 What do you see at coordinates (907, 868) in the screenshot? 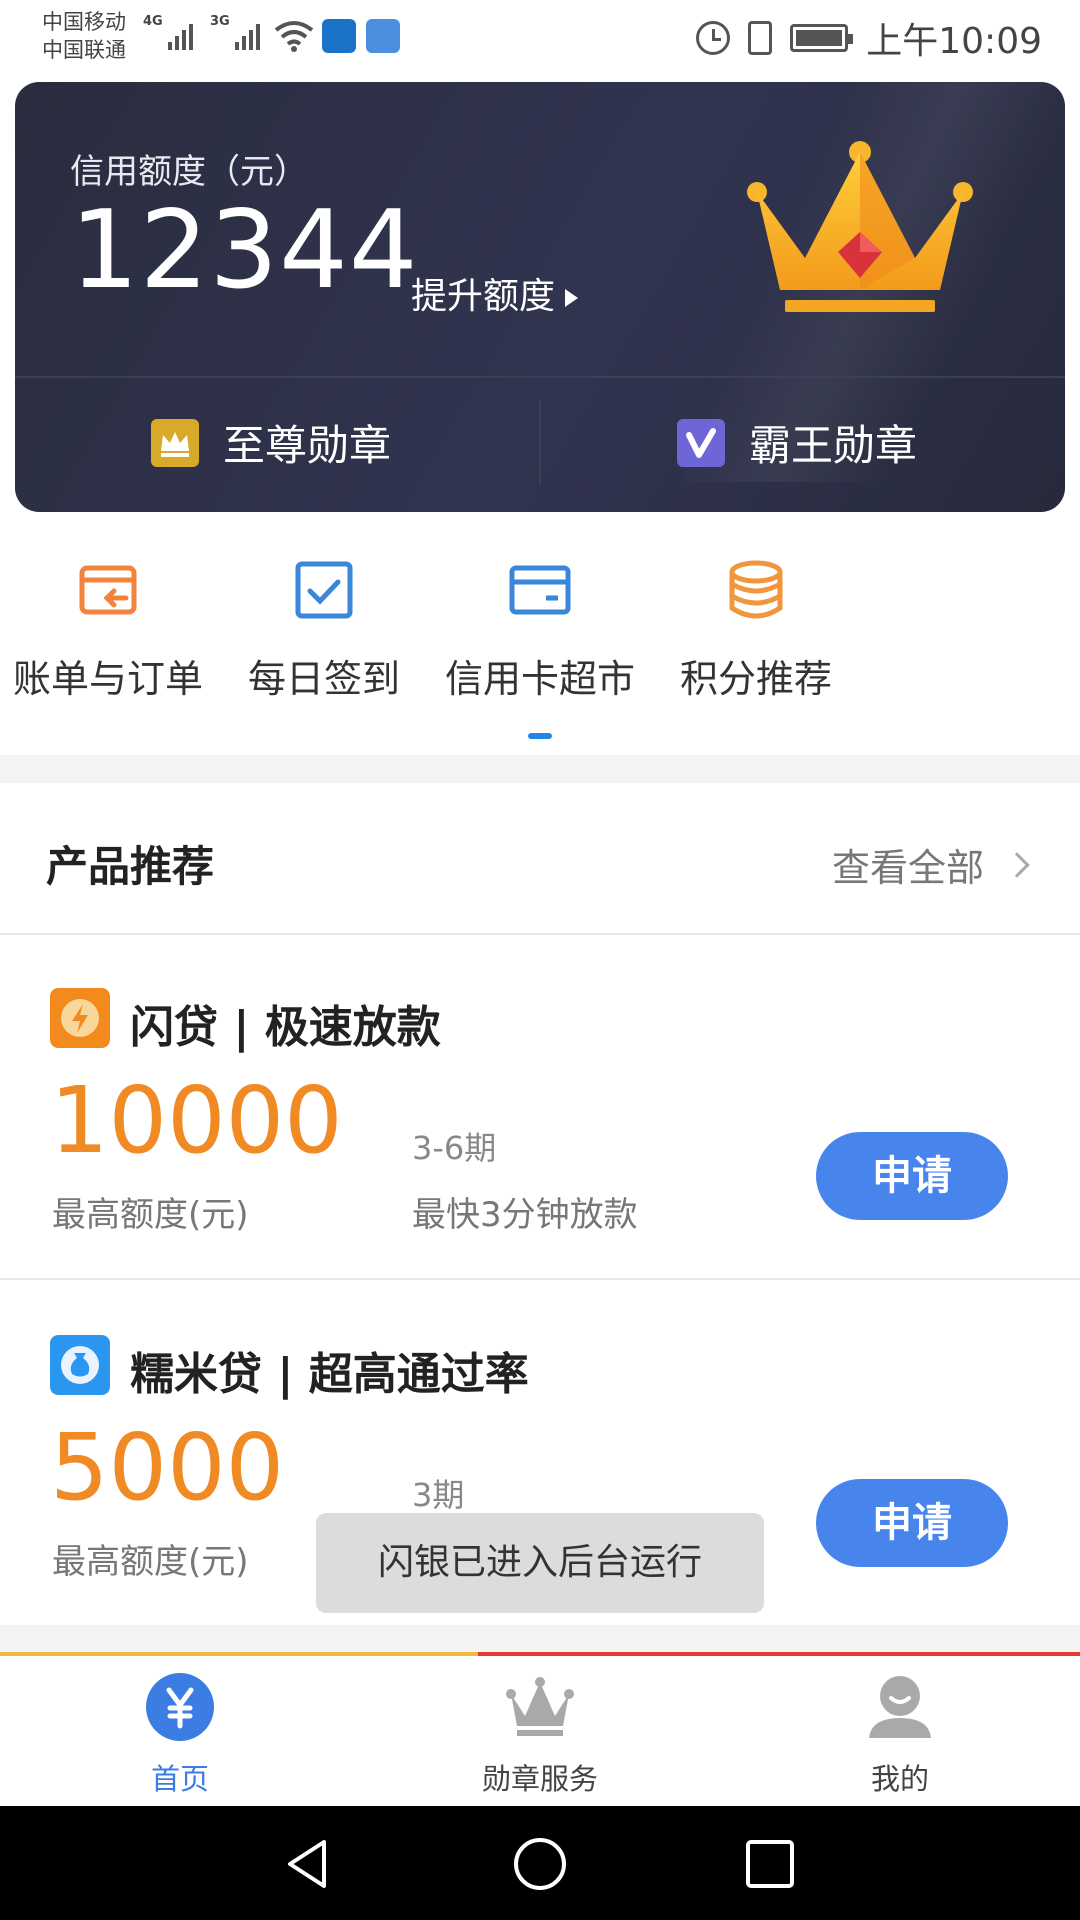
I see `view-all-label: 查看全部` at bounding box center [907, 868].